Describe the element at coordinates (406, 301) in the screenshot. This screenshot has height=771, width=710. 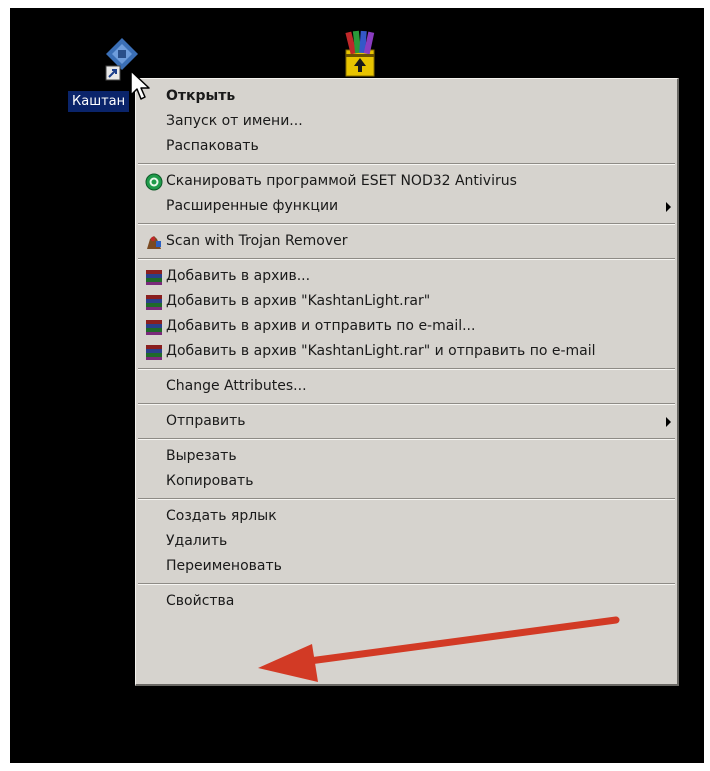
I see `menu-item-add-to-kashtanlight-rar: Добавить в архив "KashtanLight.rar"` at that location.